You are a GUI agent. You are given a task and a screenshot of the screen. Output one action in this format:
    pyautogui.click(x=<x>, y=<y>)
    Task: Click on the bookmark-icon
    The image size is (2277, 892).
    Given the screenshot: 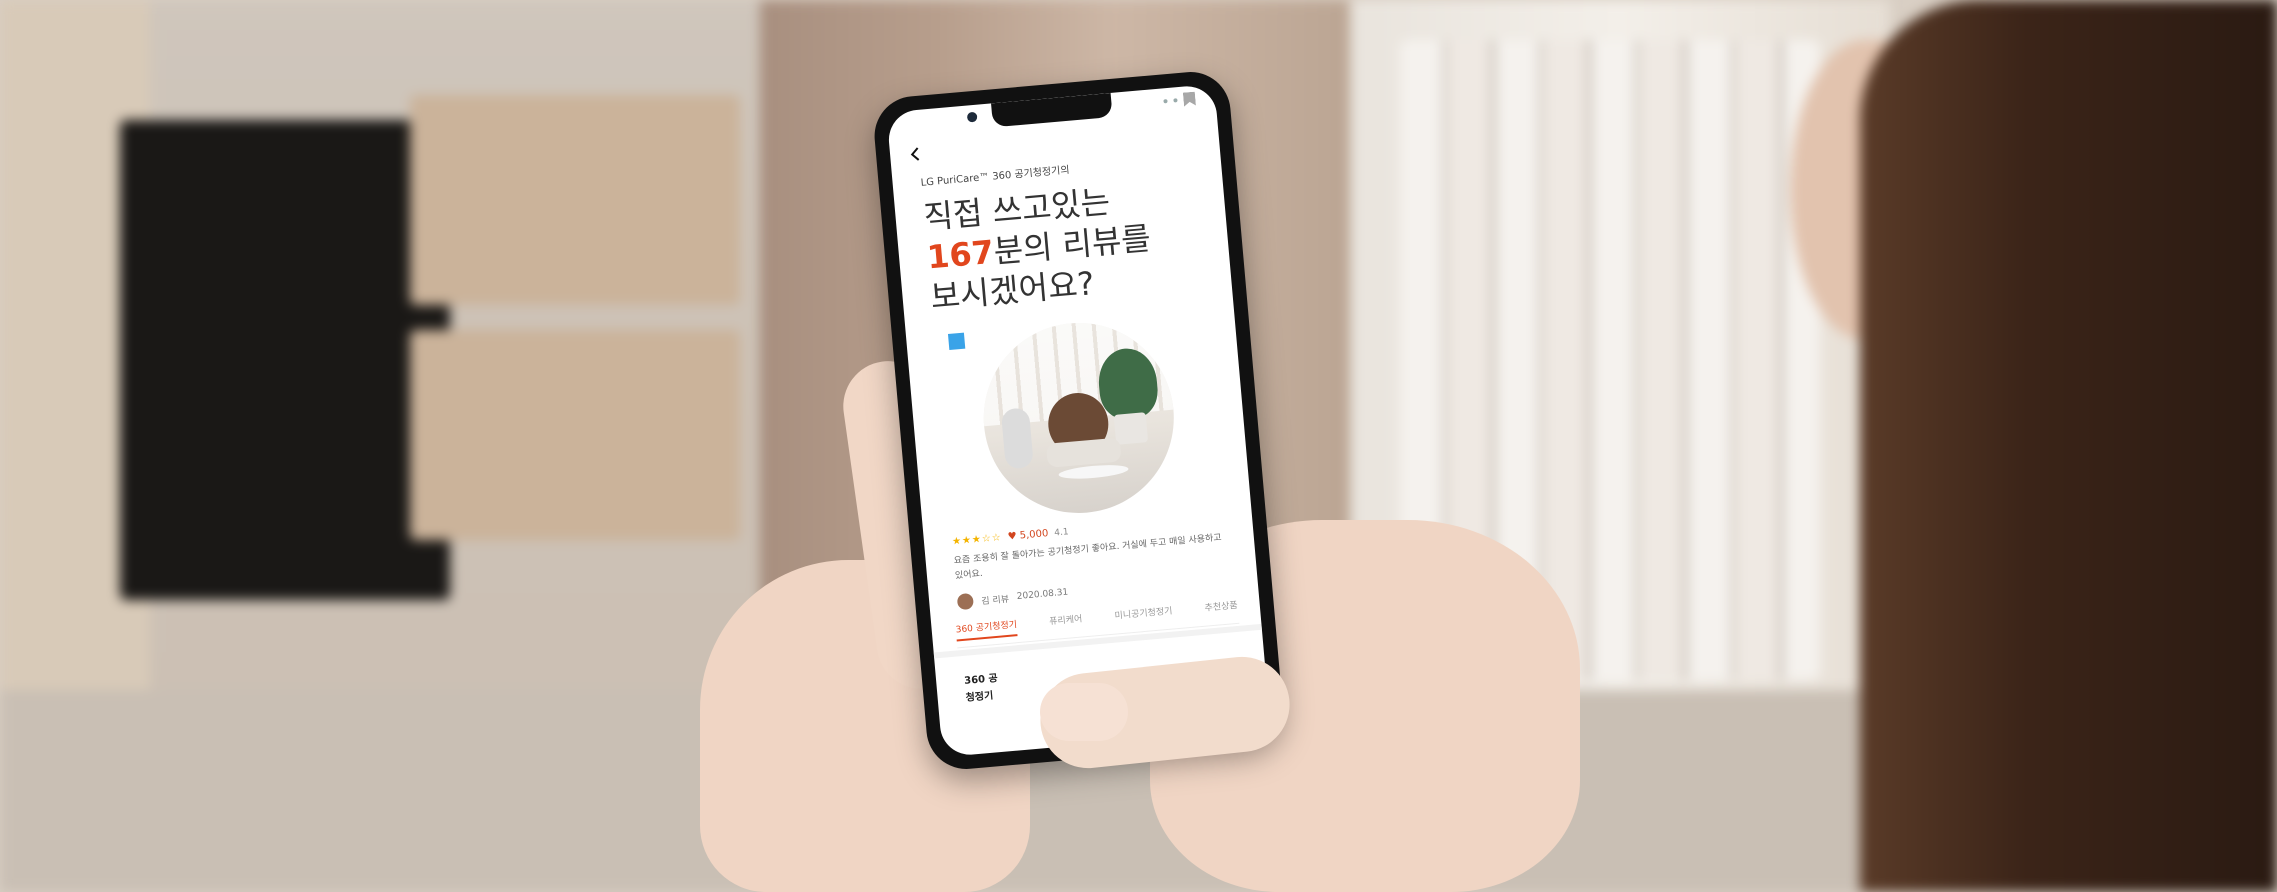 What is the action you would take?
    pyautogui.click(x=1189, y=99)
    